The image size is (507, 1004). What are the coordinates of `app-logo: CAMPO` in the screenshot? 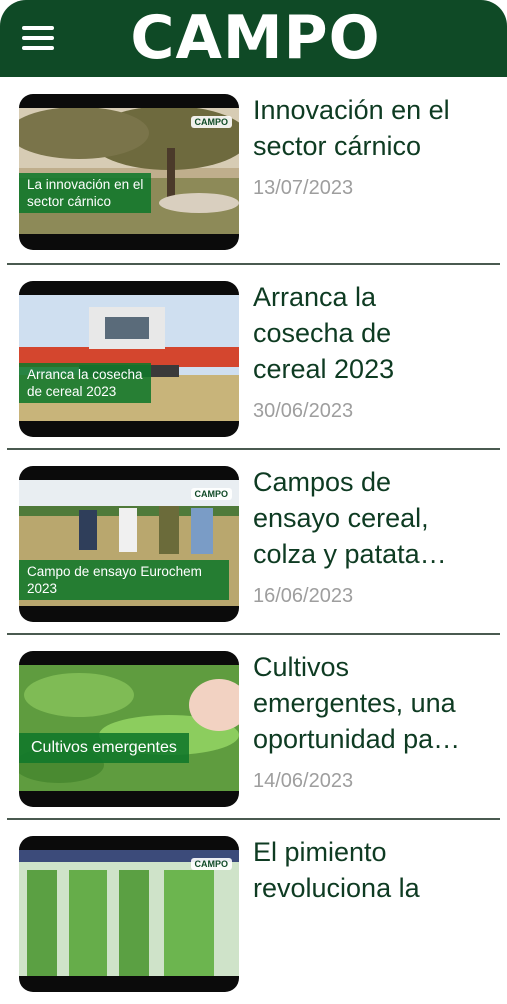 It's located at (255, 38).